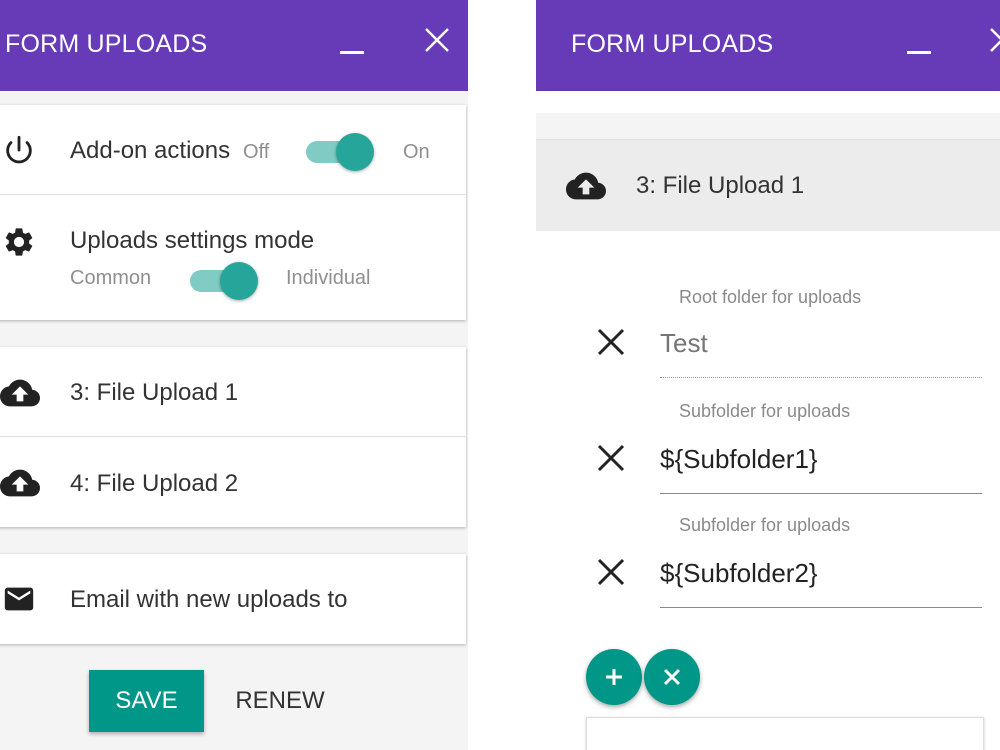 Image resolution: width=1000 pixels, height=750 pixels. Describe the element at coordinates (146, 701) in the screenshot. I see `save-button: SAVE` at that location.